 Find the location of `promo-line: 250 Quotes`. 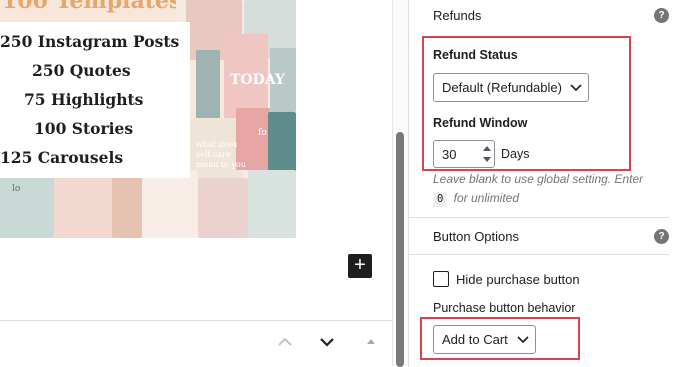

promo-line: 250 Quotes is located at coordinates (81, 70).